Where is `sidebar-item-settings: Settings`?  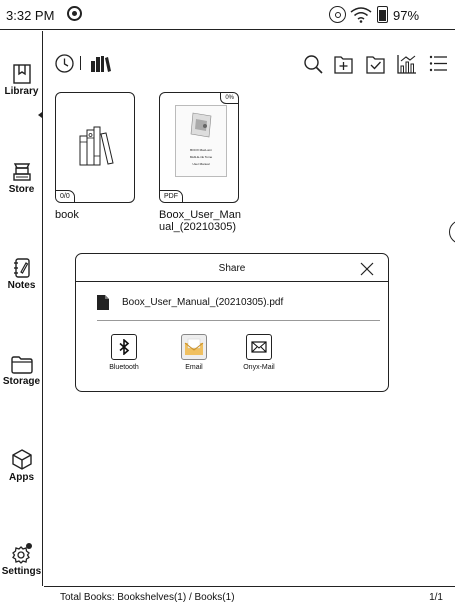
sidebar-item-settings: Settings is located at coordinates (21, 559).